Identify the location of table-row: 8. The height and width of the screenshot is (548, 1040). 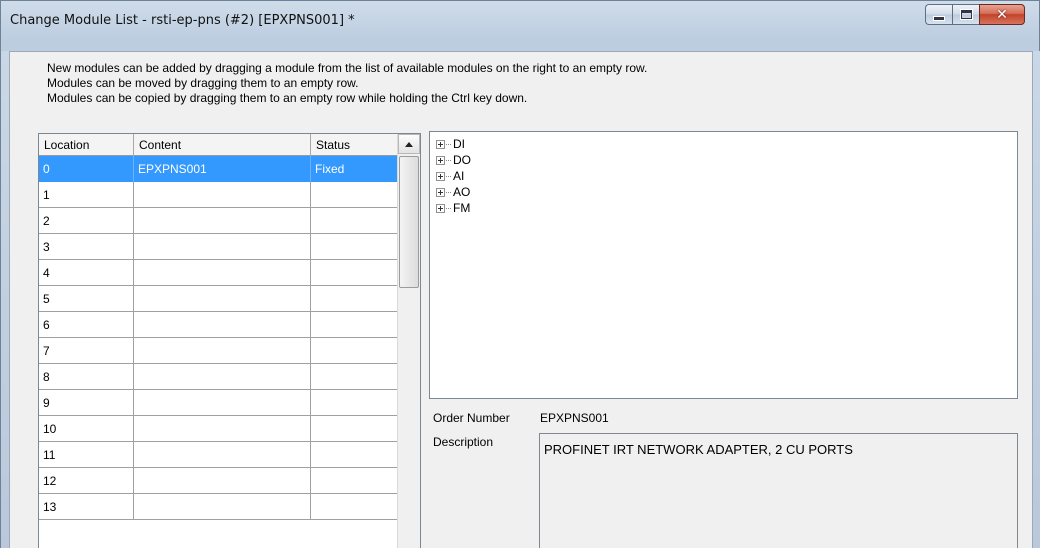
(218, 377).